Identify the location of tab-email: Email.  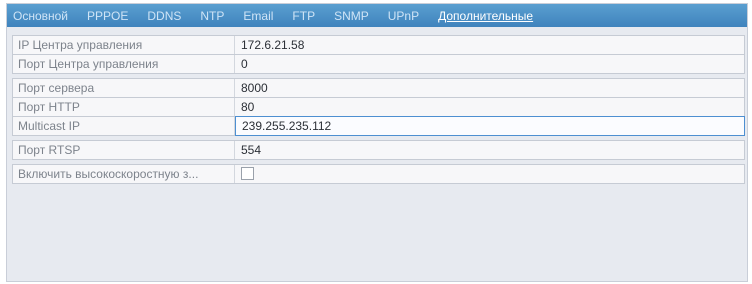
(258, 16).